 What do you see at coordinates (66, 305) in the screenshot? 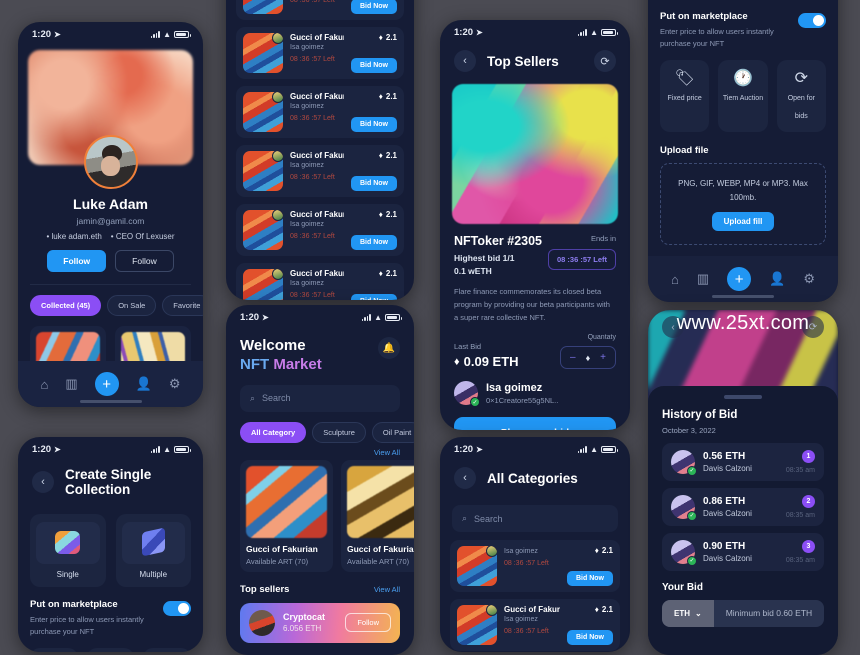
I see `tab-collected: Collected (45)` at bounding box center [66, 305].